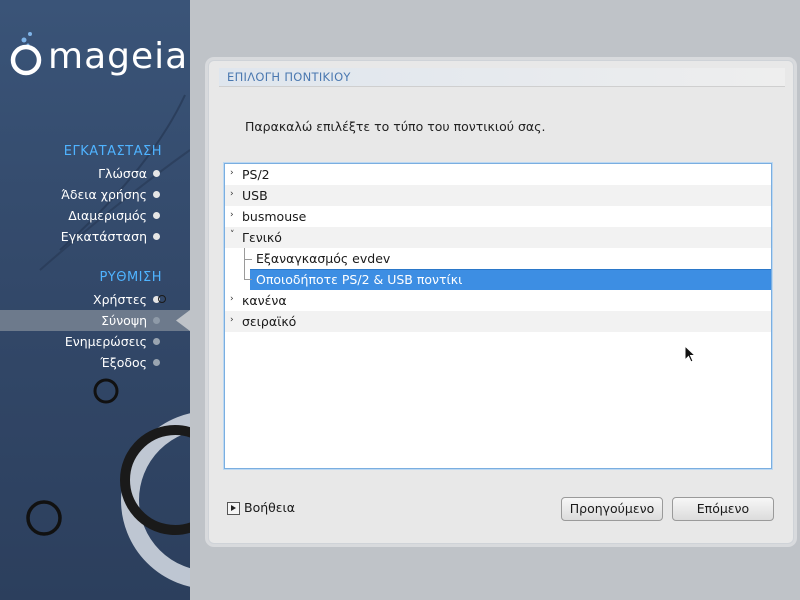 The image size is (800, 600). What do you see at coordinates (105, 341) in the screenshot?
I see `step-label: Ενημερώσεις` at bounding box center [105, 341].